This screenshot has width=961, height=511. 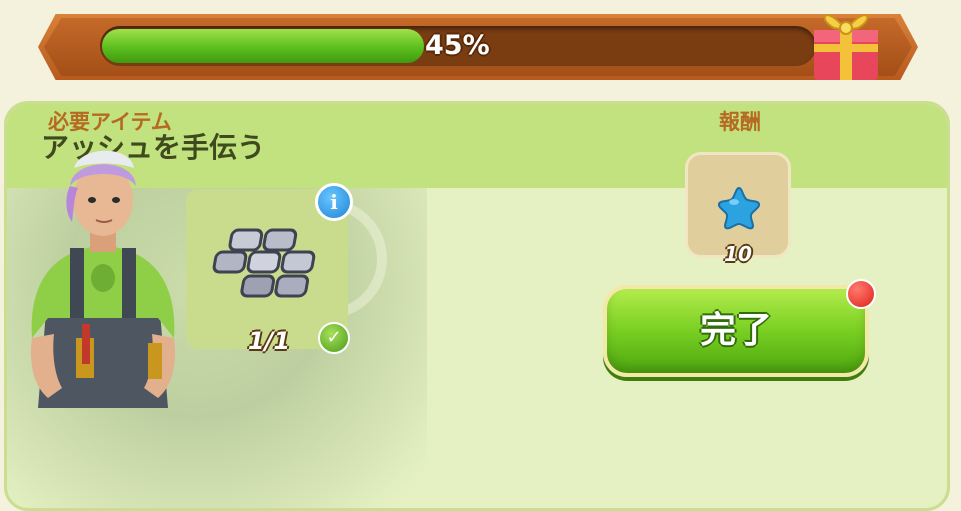 What do you see at coordinates (264, 263) in the screenshot?
I see `stone-tiles-icon` at bounding box center [264, 263].